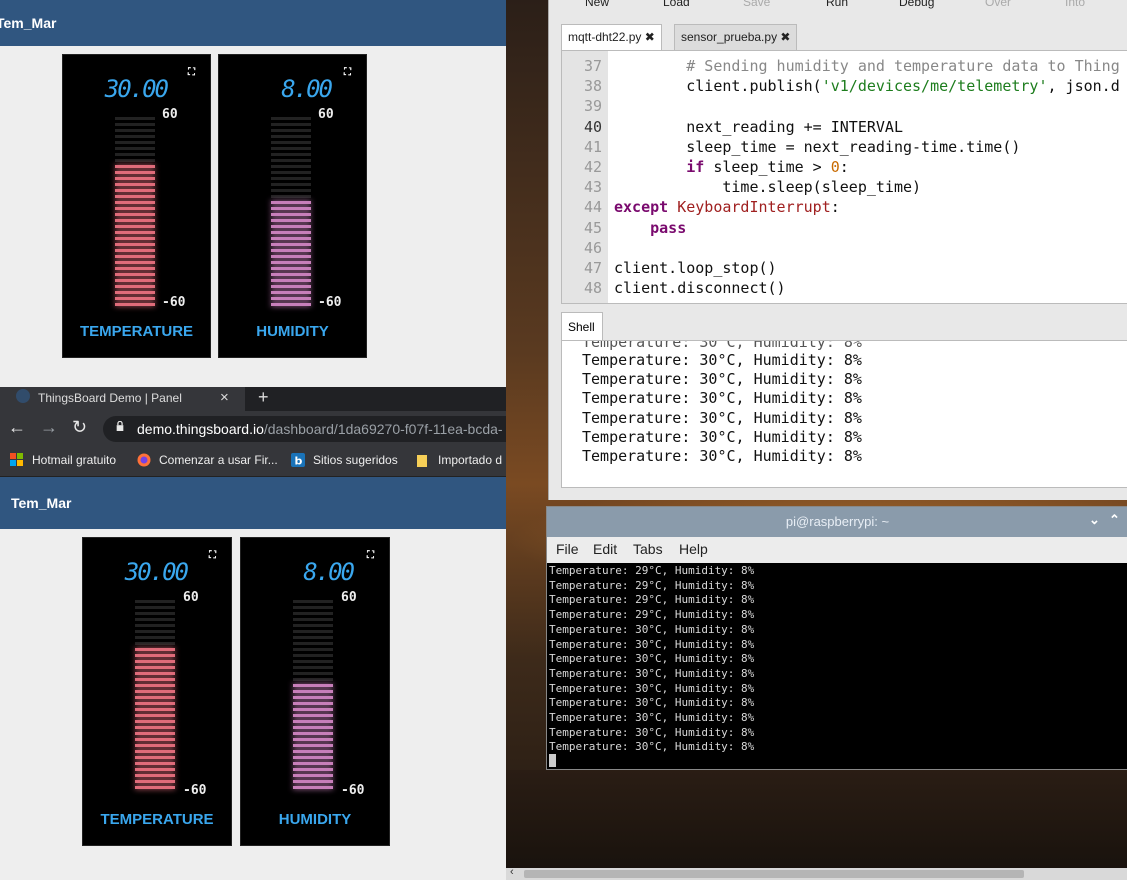  I want to click on load-button: Load, so click(676, 4).